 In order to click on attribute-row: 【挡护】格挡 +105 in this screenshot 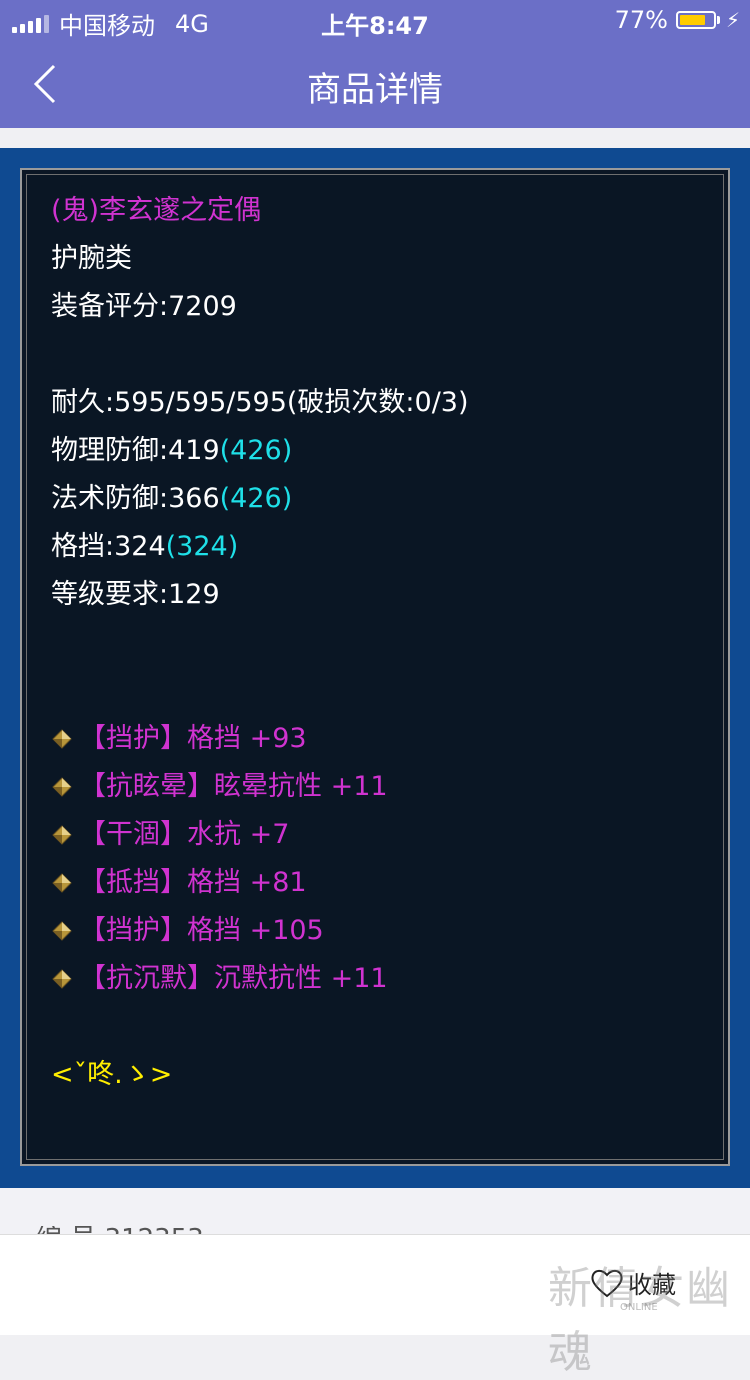, I will do `click(379, 931)`.